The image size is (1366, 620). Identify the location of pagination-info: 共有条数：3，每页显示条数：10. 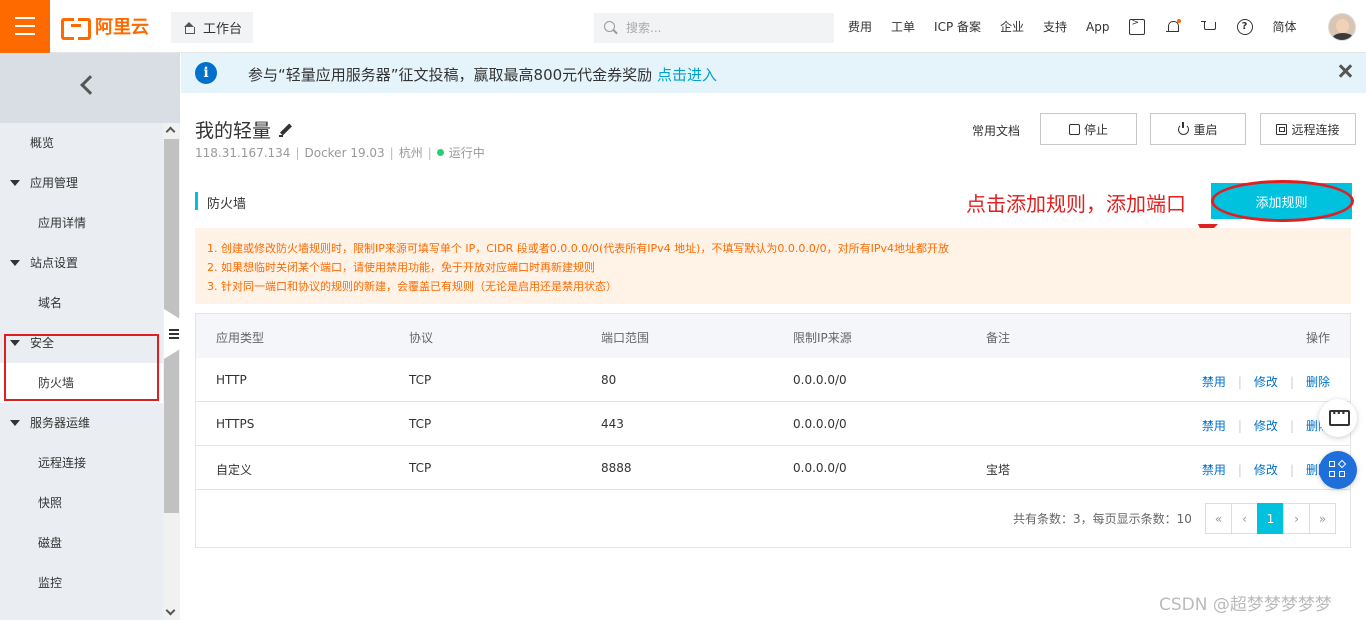
(1102, 519).